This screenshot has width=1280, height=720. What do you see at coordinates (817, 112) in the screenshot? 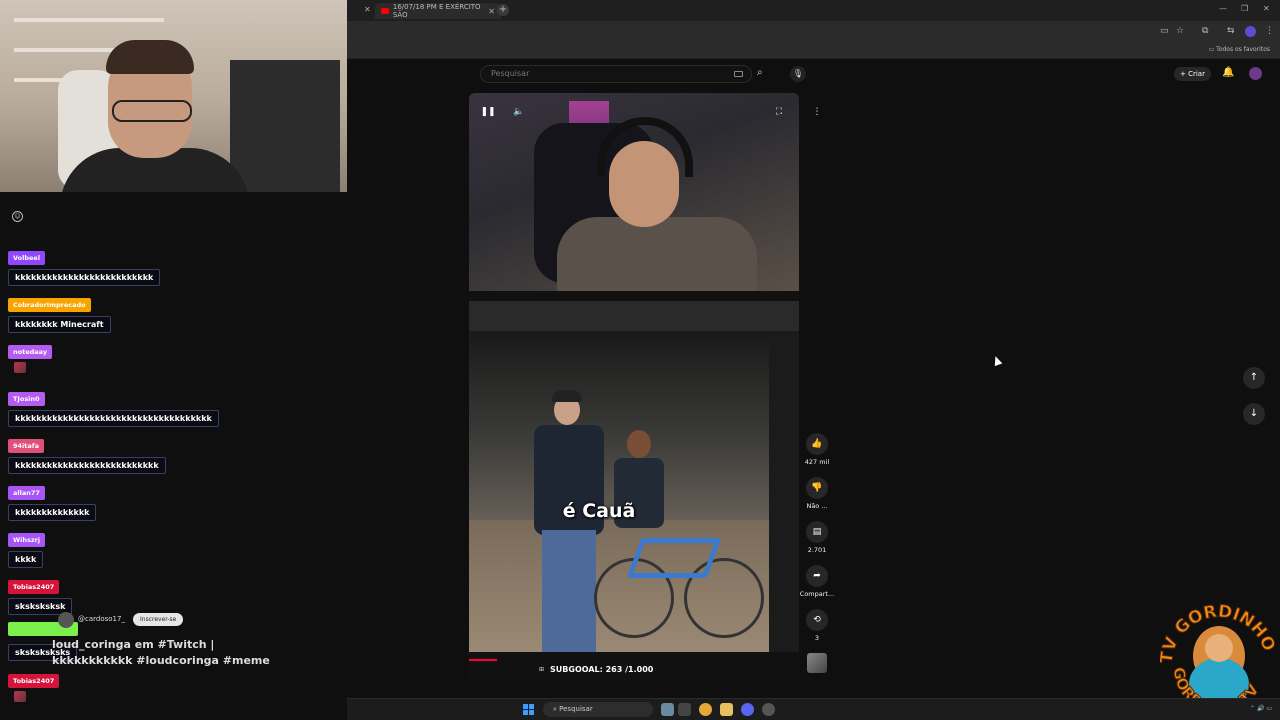
I see `more-options-icon: ⋮` at bounding box center [817, 112].